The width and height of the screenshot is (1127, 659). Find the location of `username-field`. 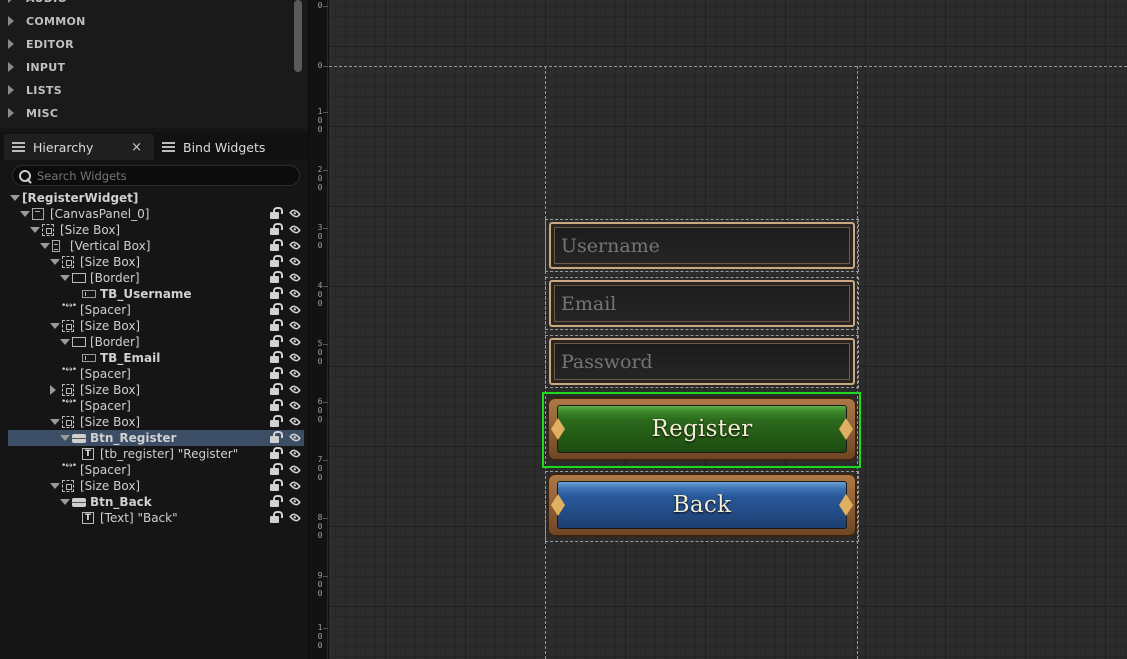

username-field is located at coordinates (702, 245).